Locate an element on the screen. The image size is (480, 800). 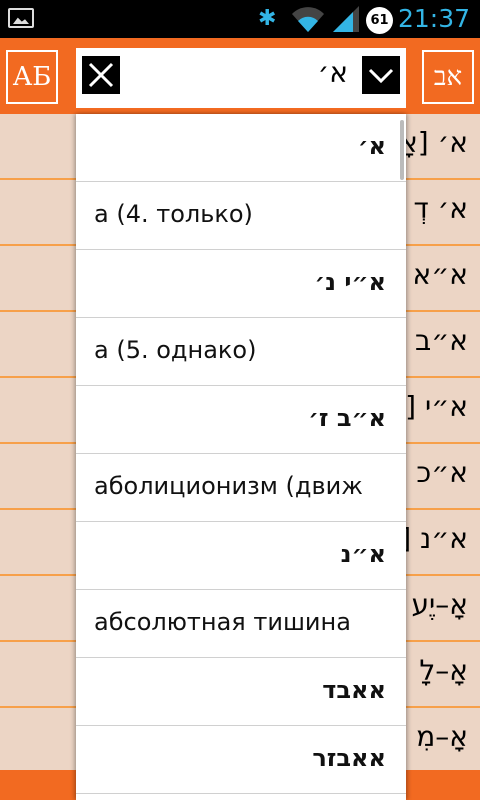
suggestion-item: אאבזר is located at coordinates (241, 760).